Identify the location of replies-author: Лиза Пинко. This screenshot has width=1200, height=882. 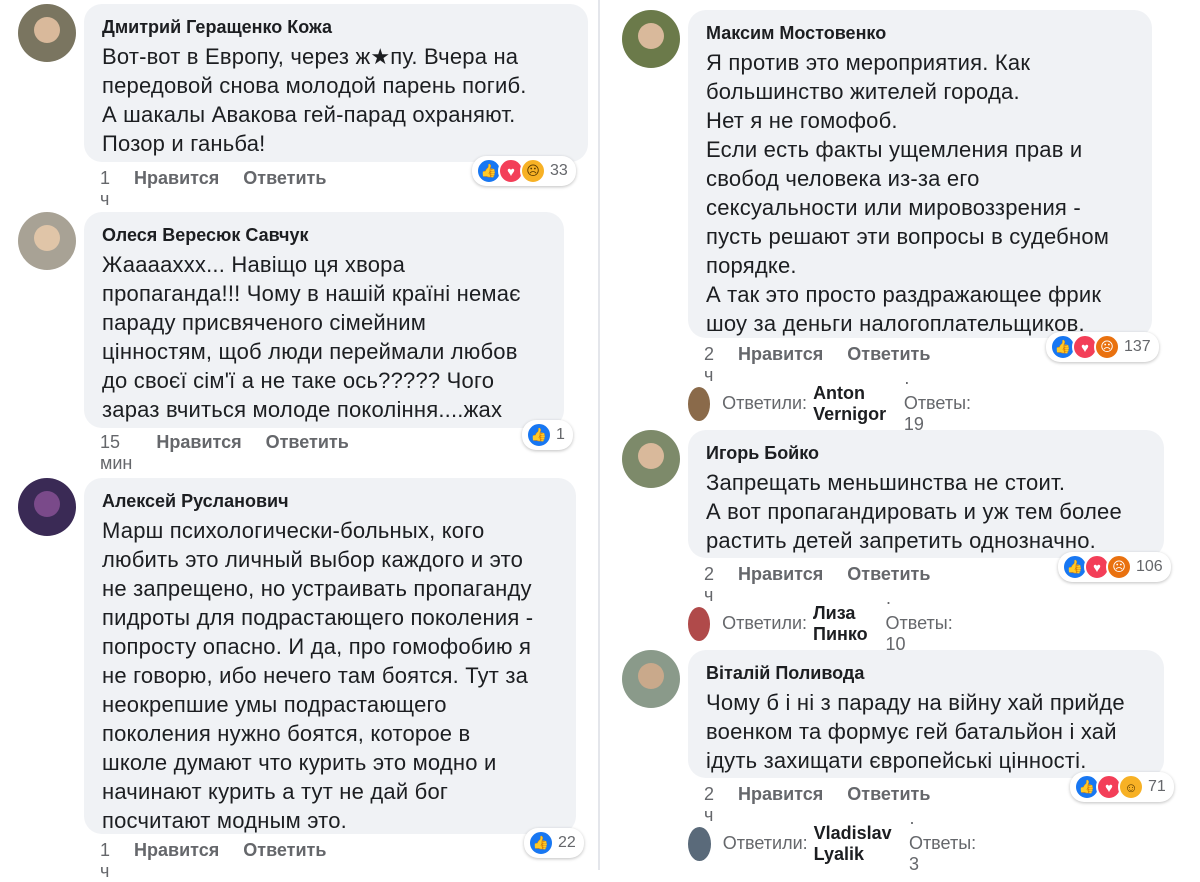
(846, 624).